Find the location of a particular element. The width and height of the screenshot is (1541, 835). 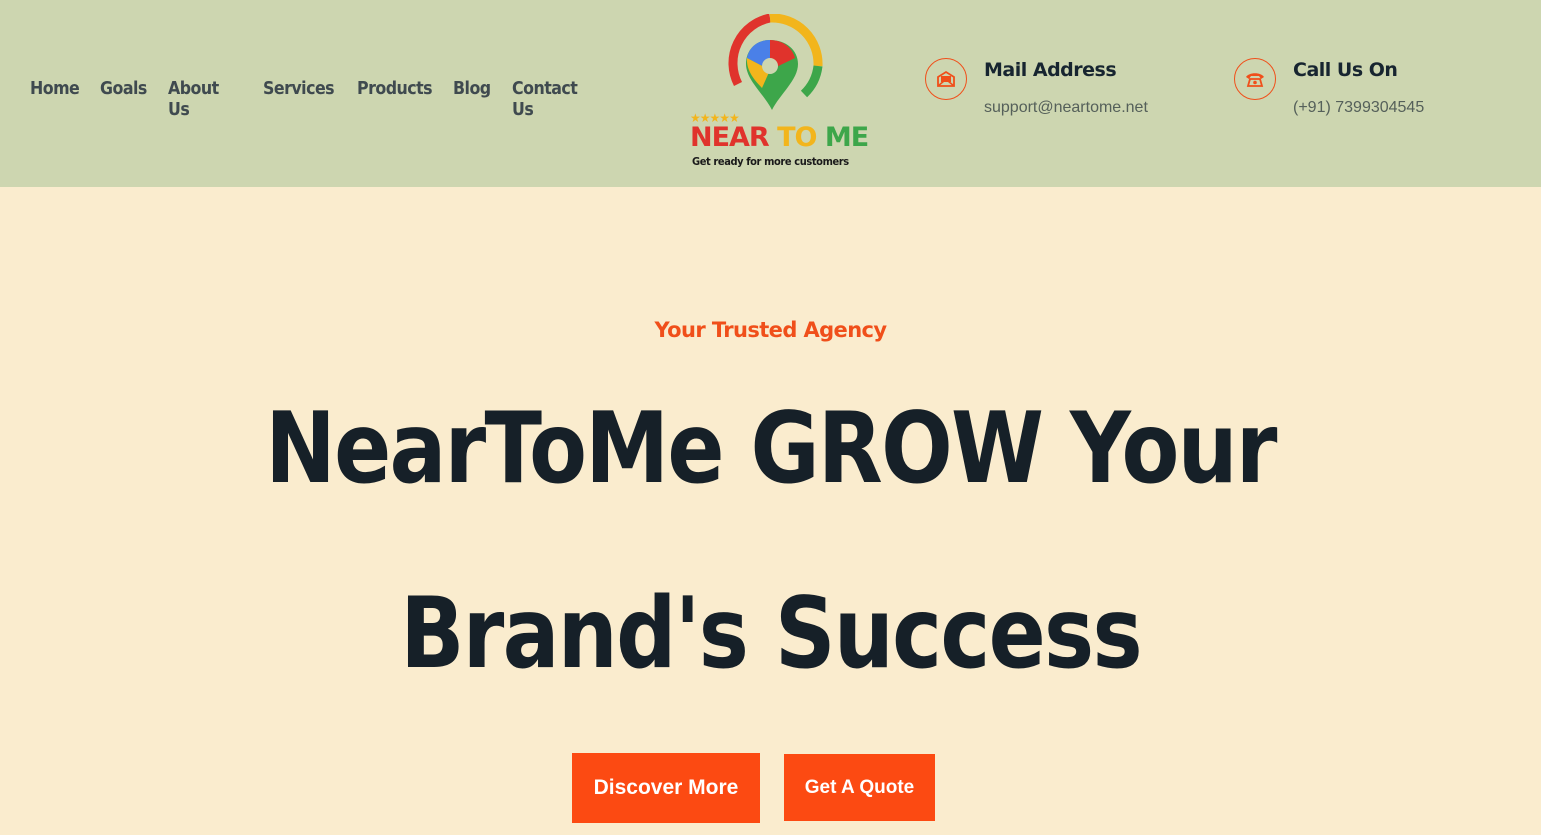

nav-products: Products is located at coordinates (395, 88).